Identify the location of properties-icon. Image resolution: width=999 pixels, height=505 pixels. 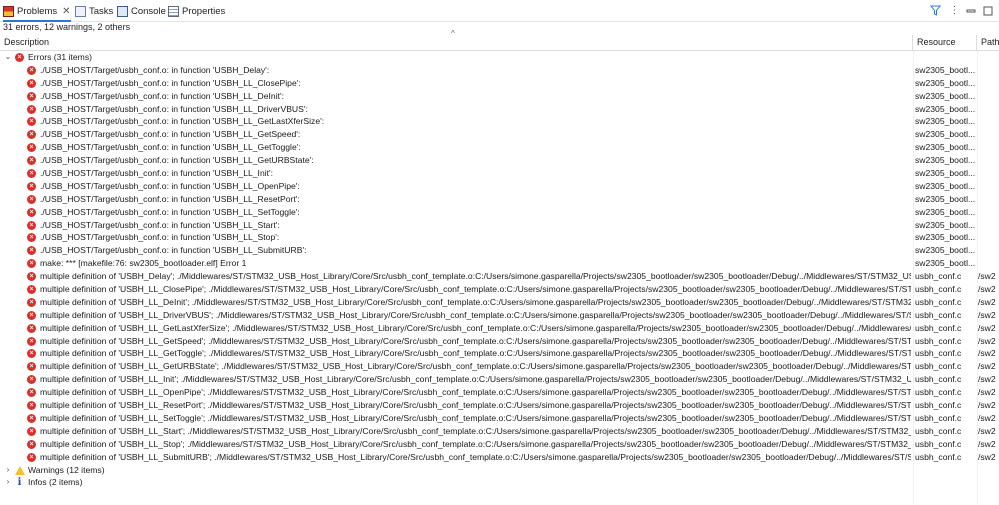
(173, 11).